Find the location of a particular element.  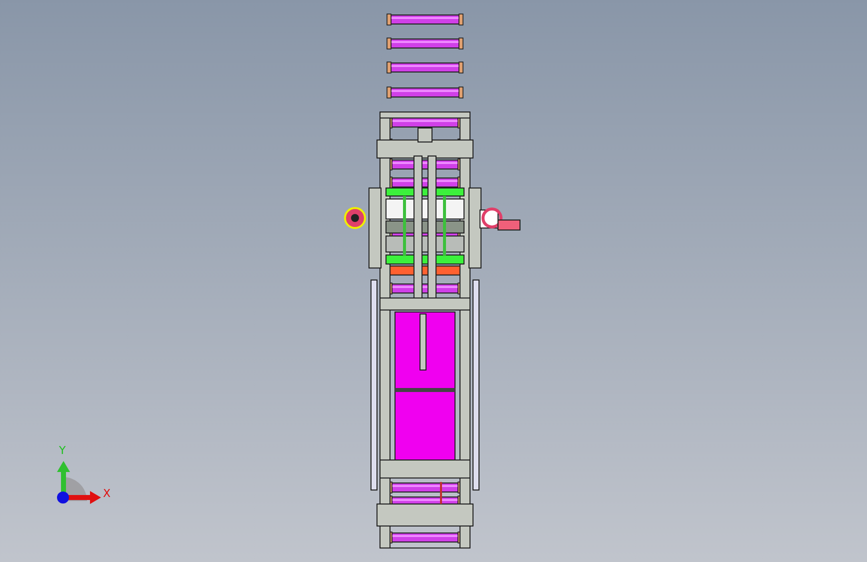

y-axis-label: Y is located at coordinates (62, 450).